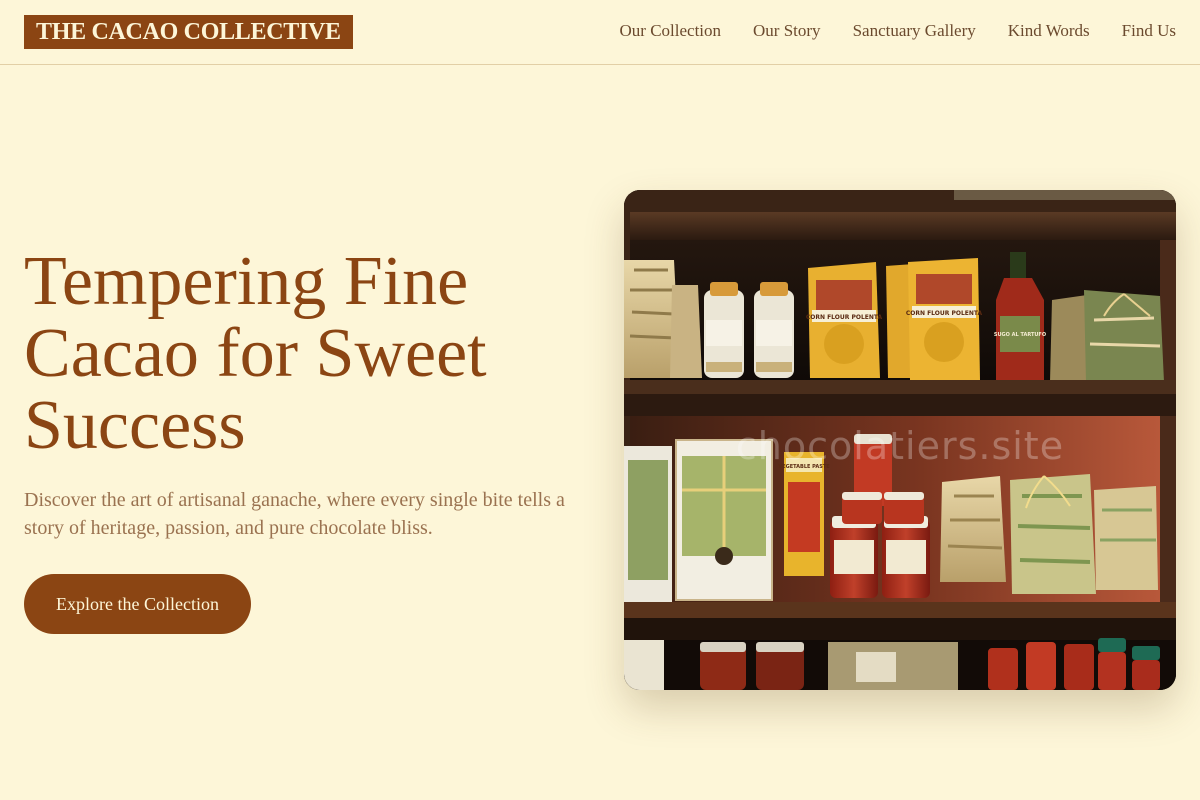  Describe the element at coordinates (787, 31) in the screenshot. I see `nav-link-our-story: Our Story` at that location.